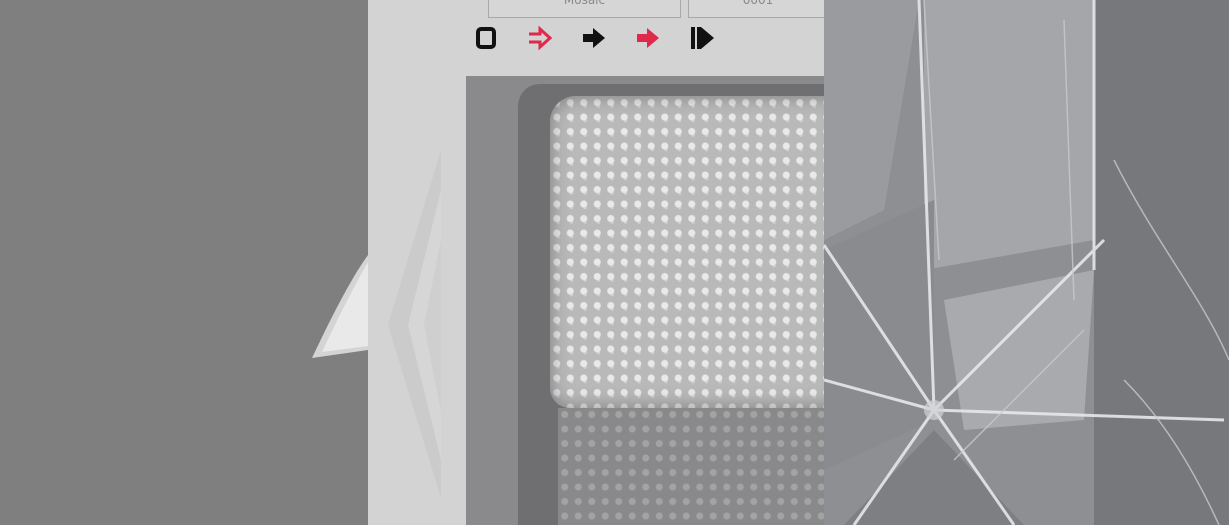 Image resolution: width=1229 pixels, height=525 pixels. Describe the element at coordinates (687, 252) in the screenshot. I see `tv-screen-mosaic` at that location.